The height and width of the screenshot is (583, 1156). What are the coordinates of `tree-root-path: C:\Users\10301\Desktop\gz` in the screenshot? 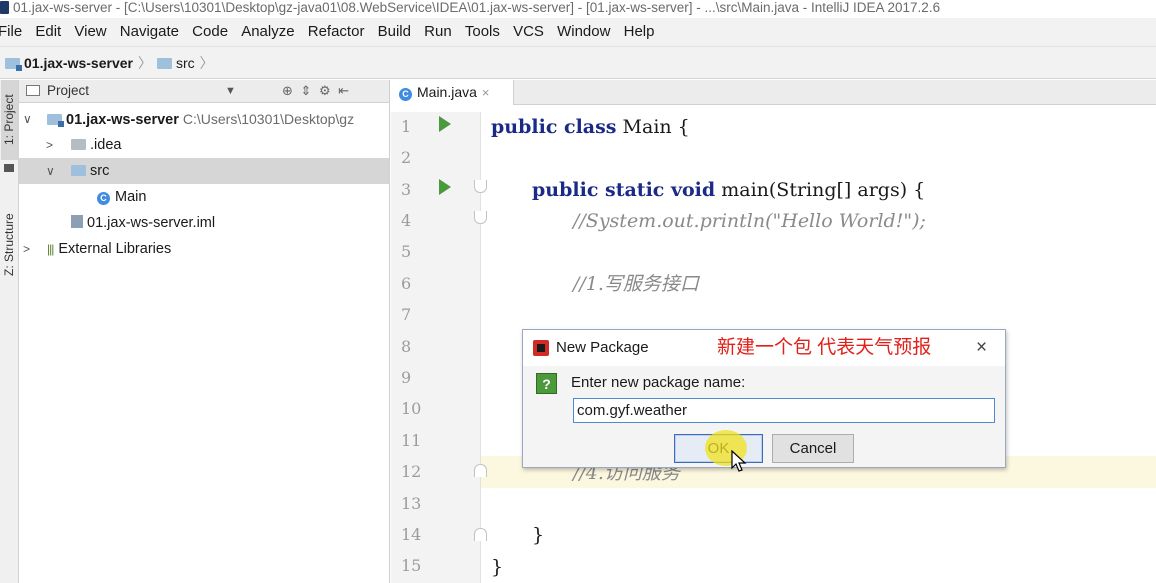 It's located at (268, 119).